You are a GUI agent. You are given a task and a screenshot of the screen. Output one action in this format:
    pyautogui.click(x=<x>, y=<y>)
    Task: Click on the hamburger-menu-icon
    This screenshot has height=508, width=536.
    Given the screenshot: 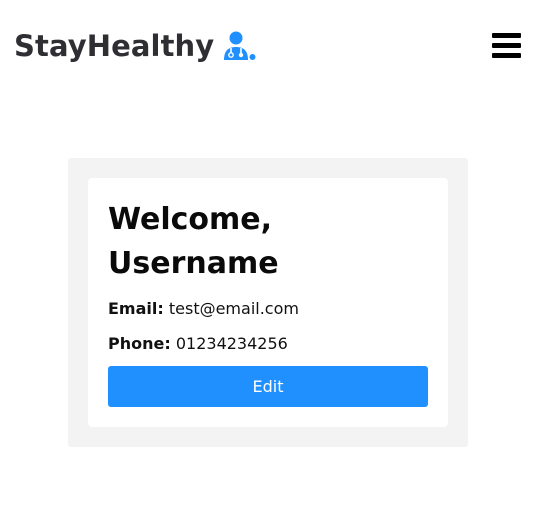 What is the action you would take?
    pyautogui.click(x=507, y=46)
    